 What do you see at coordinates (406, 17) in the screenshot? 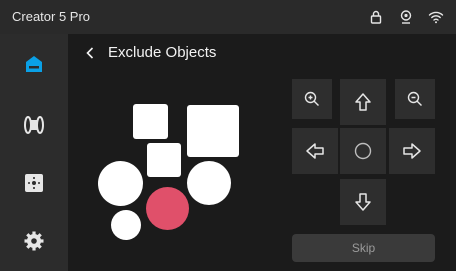
I see `webcam-icon` at bounding box center [406, 17].